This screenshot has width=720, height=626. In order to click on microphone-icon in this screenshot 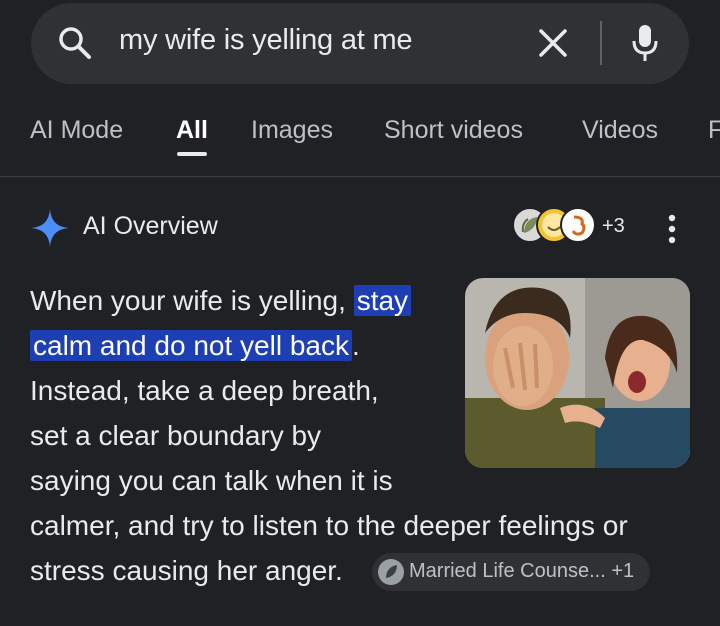, I will do `click(645, 43)`.